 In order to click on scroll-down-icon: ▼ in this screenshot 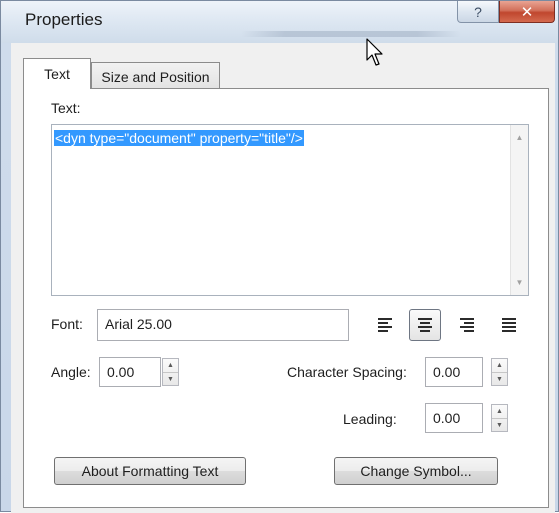, I will do `click(519, 282)`.